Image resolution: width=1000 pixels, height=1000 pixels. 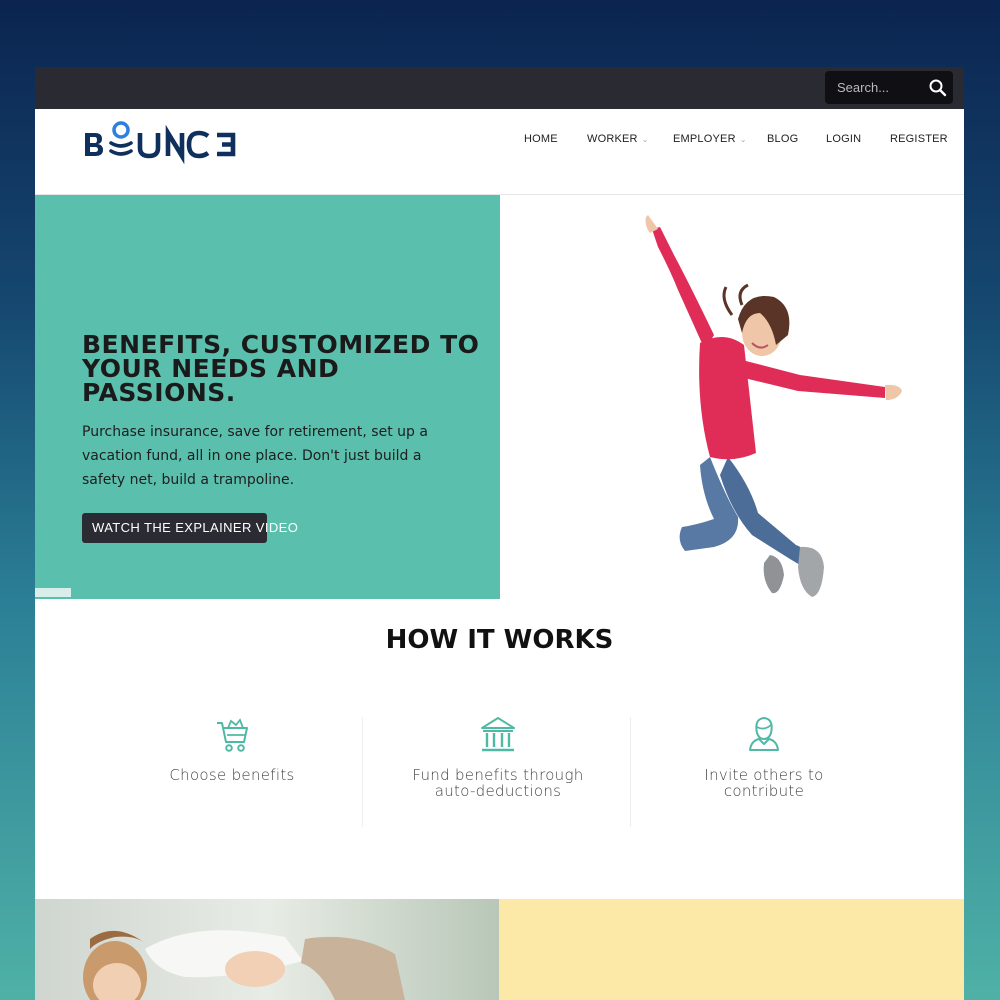 I want to click on step-invite-others: Invite others to contribute, so click(x=764, y=757).